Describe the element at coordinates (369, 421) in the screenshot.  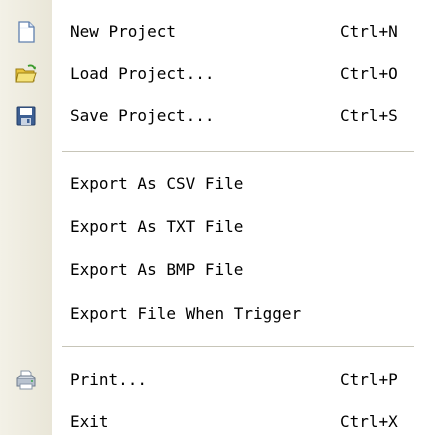
I see `menu-item-shortcut: Ctrl+X` at that location.